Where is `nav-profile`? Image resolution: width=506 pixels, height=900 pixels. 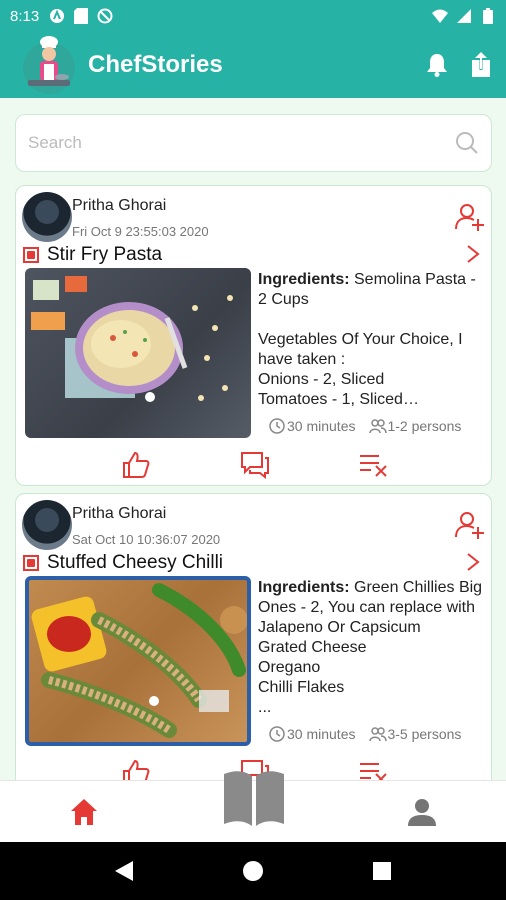 nav-profile is located at coordinates (422, 812).